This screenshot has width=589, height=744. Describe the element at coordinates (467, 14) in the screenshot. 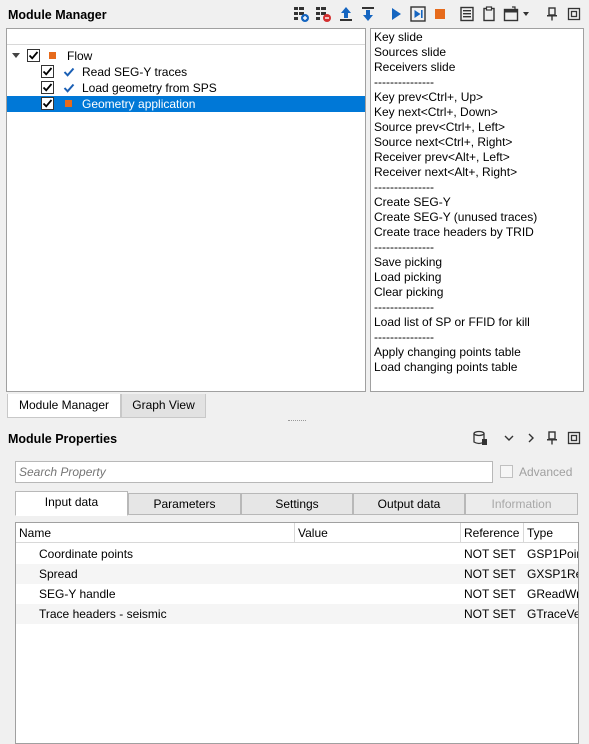

I see `list-icon` at that location.